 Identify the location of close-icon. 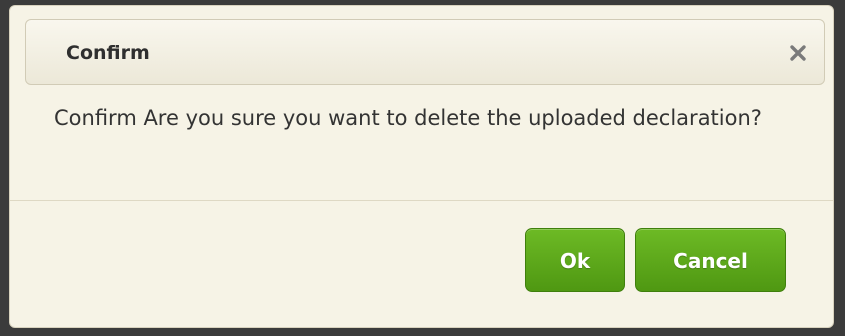
(798, 53).